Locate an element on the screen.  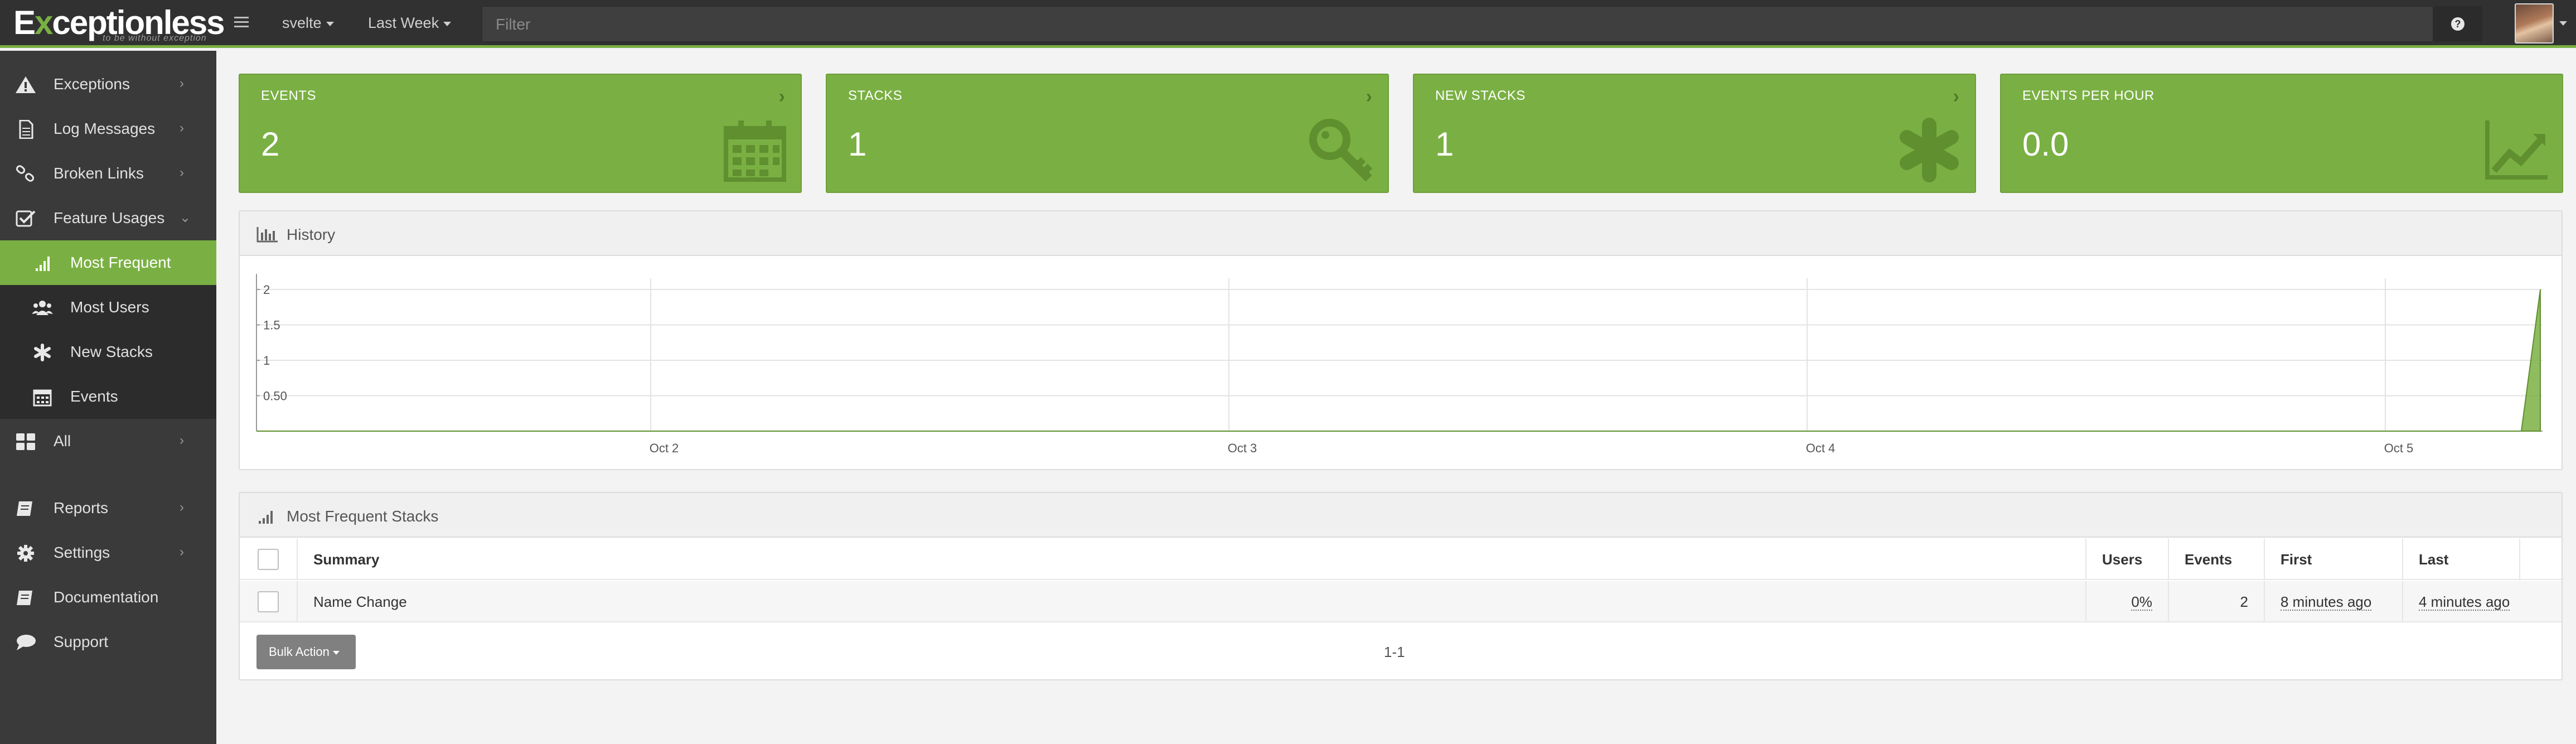
question-icon: ? is located at coordinates (2457, 24).